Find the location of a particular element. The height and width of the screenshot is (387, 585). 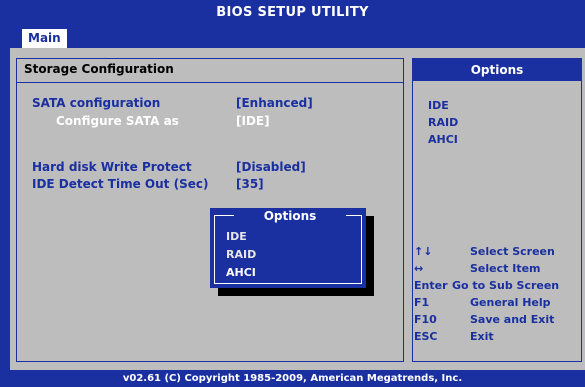

help-panel-title: Options is located at coordinates (497, 70).